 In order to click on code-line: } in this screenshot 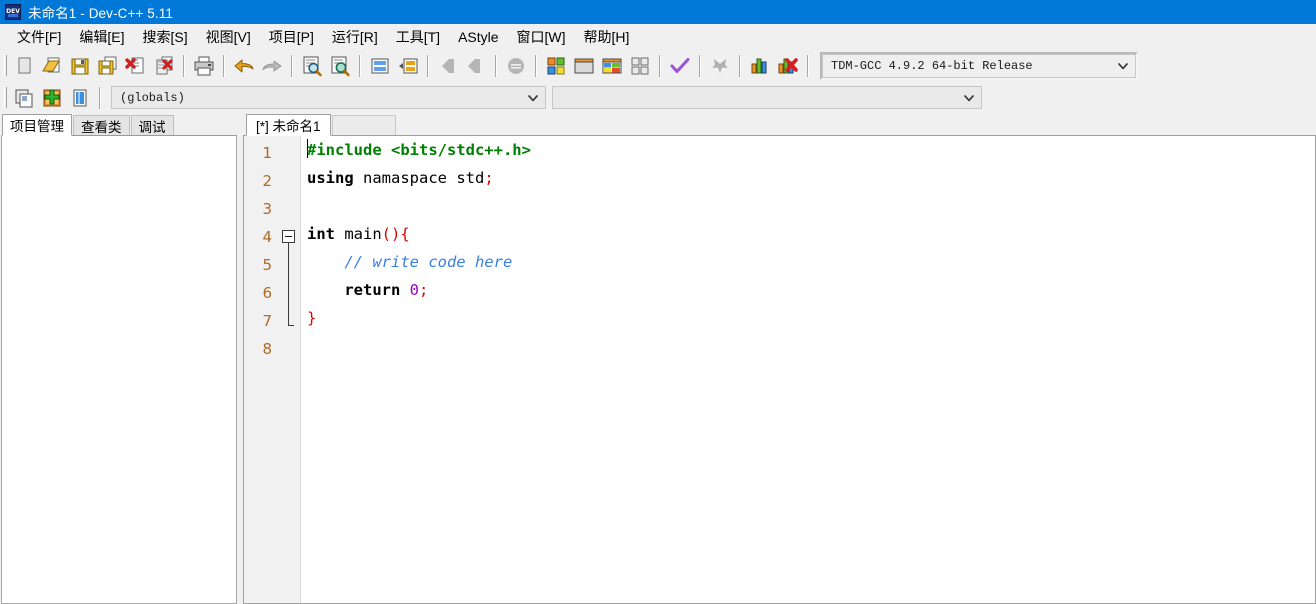, I will do `click(811, 318)`.